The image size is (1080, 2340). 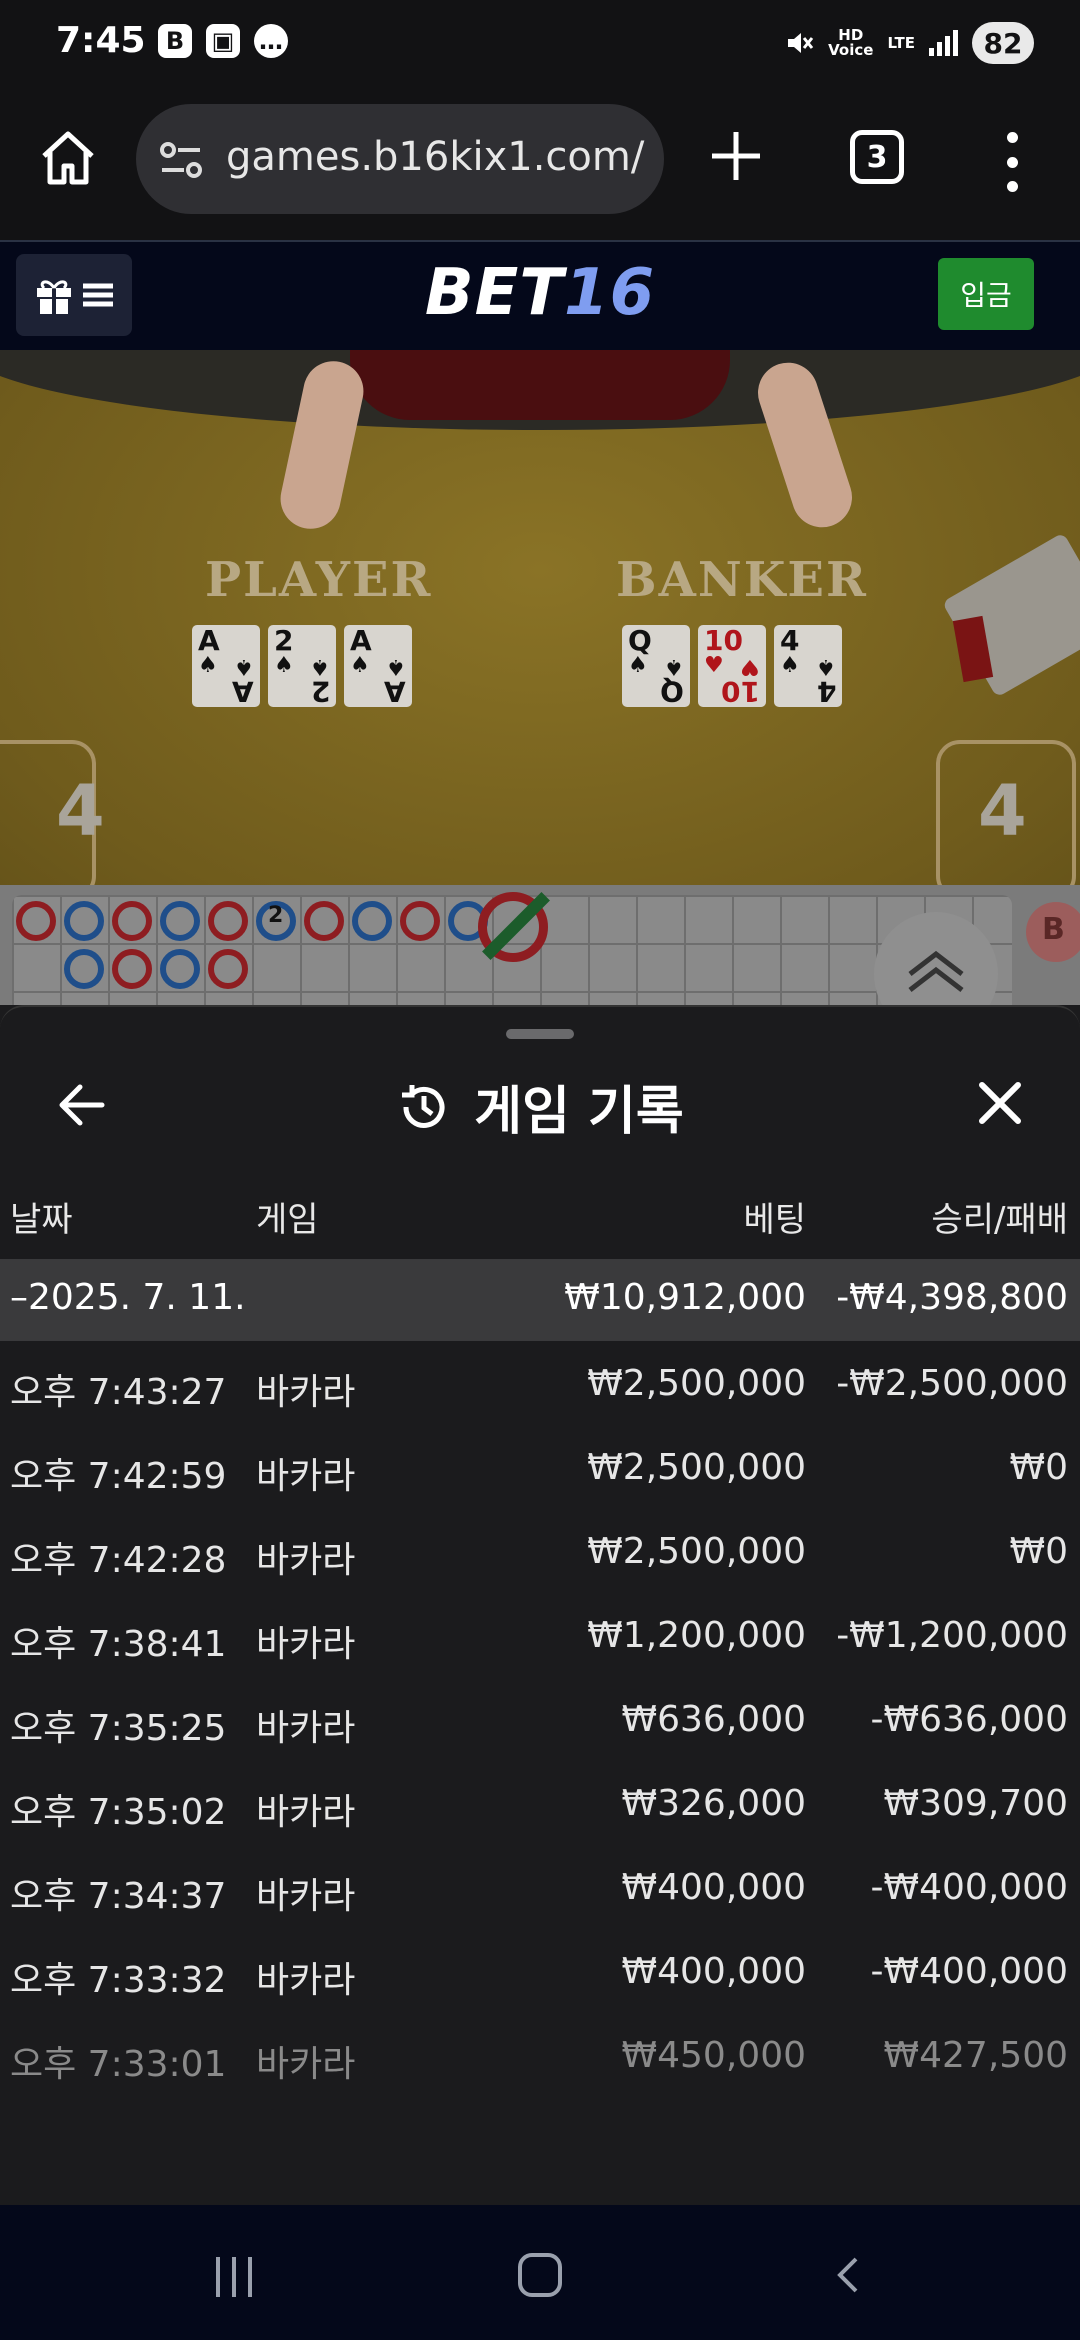 What do you see at coordinates (696, 1635) in the screenshot?
I see `history-bet: ₩1,200,000` at bounding box center [696, 1635].